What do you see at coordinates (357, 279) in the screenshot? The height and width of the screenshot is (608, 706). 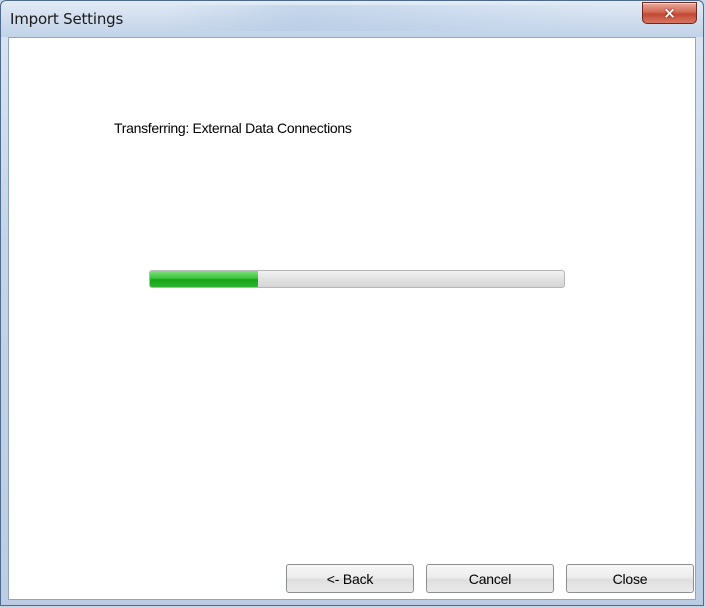 I see `transfer-progress-bar` at bounding box center [357, 279].